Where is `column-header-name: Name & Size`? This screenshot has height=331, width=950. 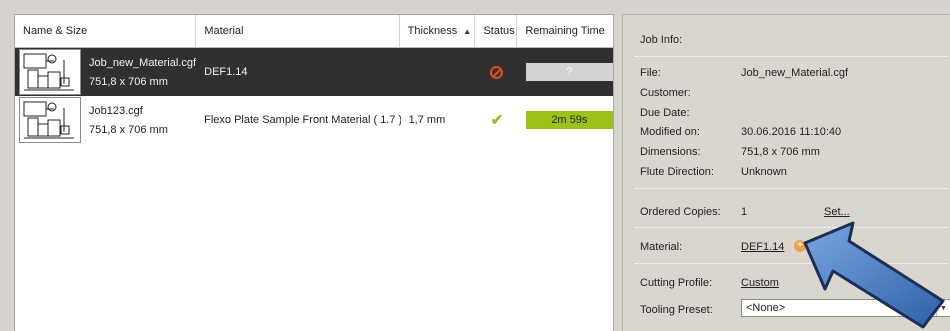 column-header-name: Name & Size is located at coordinates (106, 31).